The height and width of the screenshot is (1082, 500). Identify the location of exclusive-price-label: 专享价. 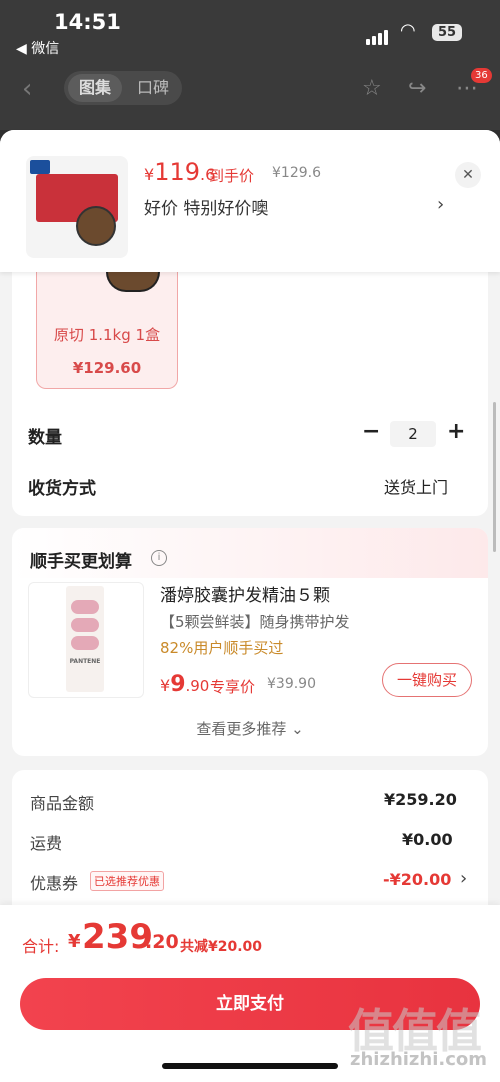
(233, 687).